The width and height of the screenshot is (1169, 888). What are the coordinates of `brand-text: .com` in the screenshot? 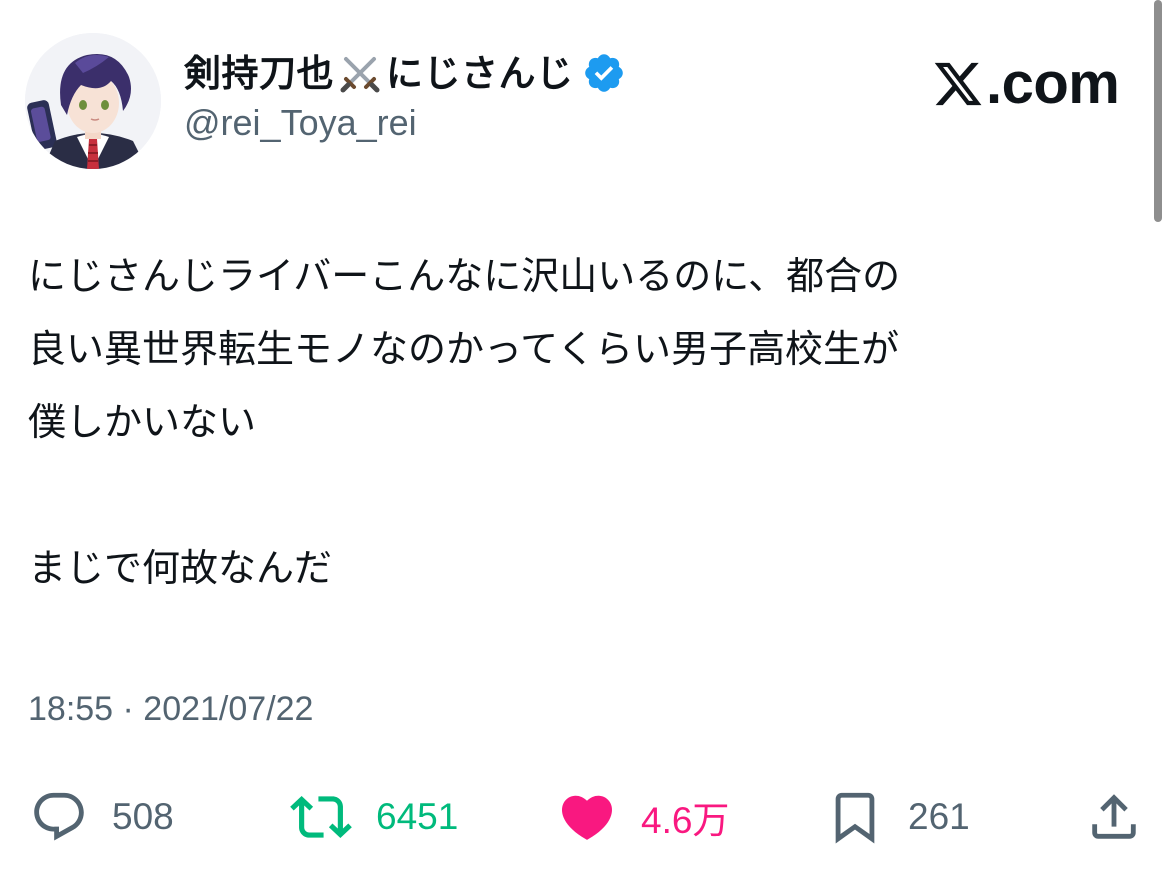 It's located at (1053, 83).